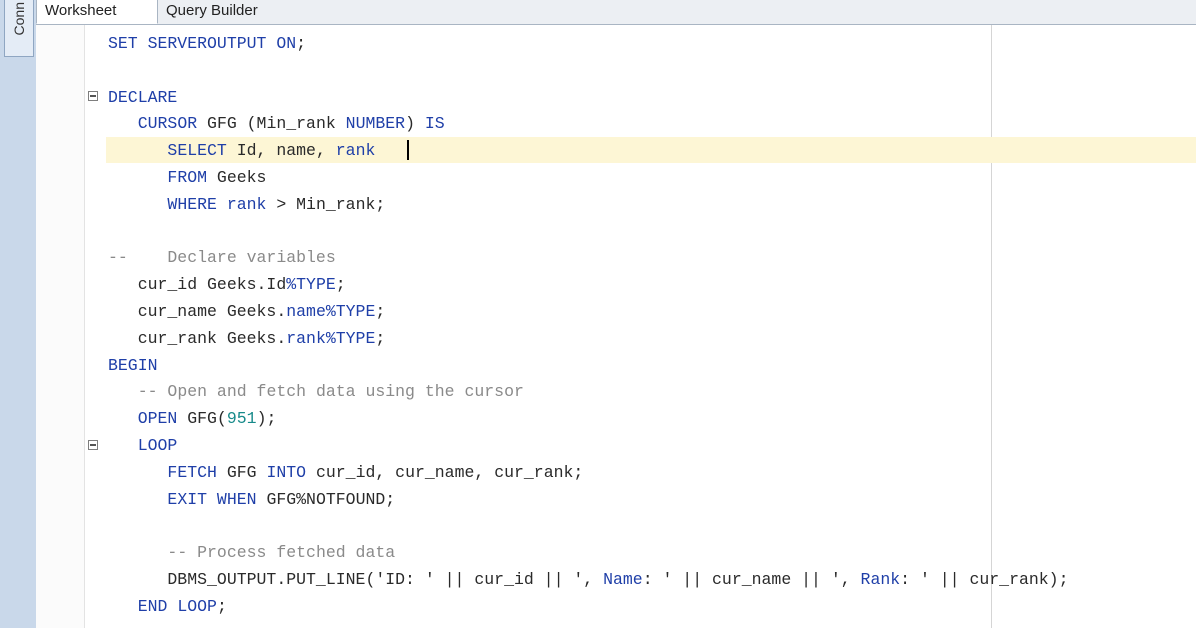 This screenshot has width=1196, height=628. Describe the element at coordinates (330, 392) in the screenshot. I see `comment-token: -- Open and fetch data using the cursor` at that location.